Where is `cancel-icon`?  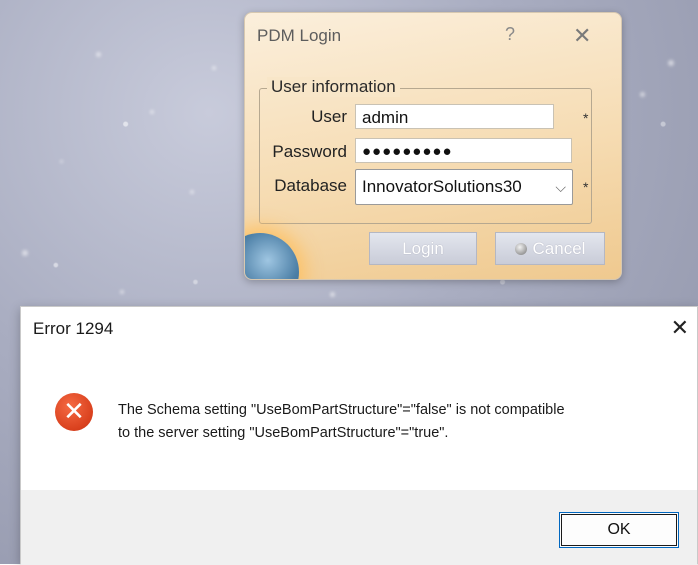 cancel-icon is located at coordinates (520, 249).